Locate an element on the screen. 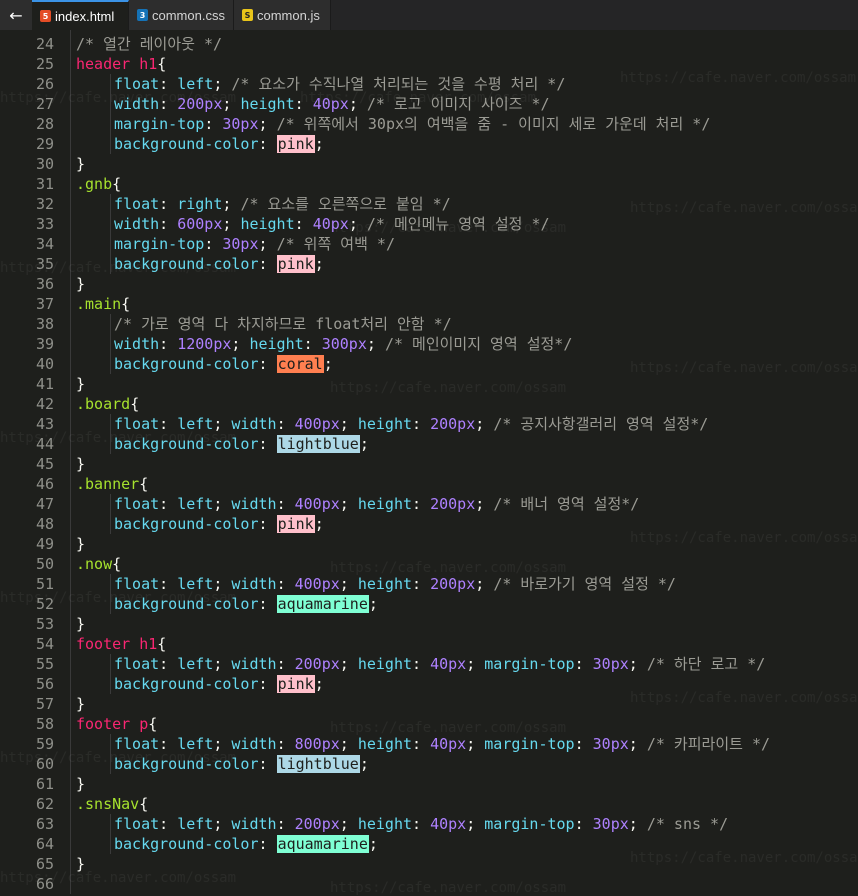  code-token: .banner is located at coordinates (108, 484).